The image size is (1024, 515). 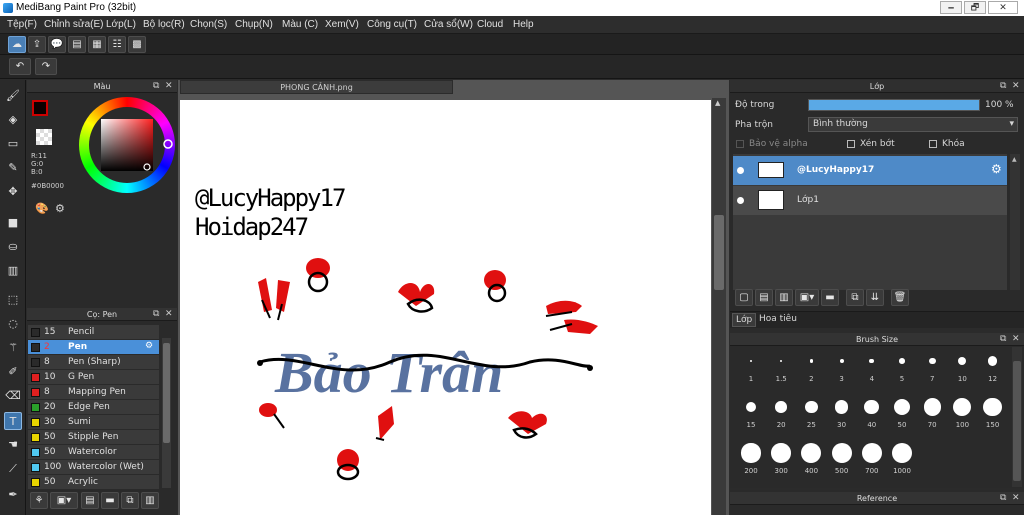 I want to click on menu-tools: Công cụ(T), so click(x=392, y=24).